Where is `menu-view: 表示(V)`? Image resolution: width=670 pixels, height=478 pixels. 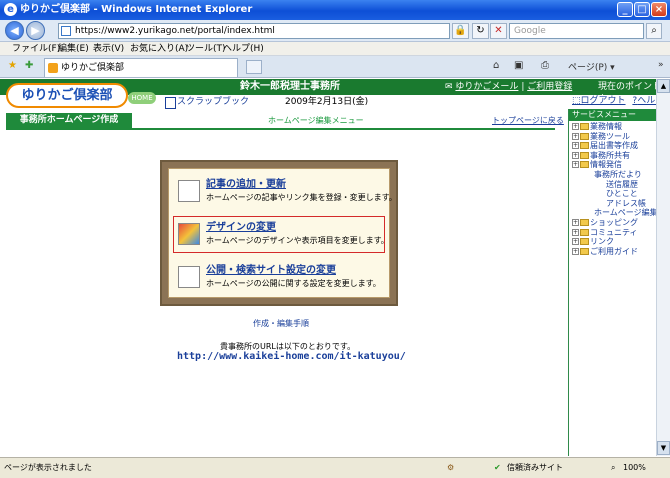
menu-view: 表示(V) is located at coordinates (108, 49).